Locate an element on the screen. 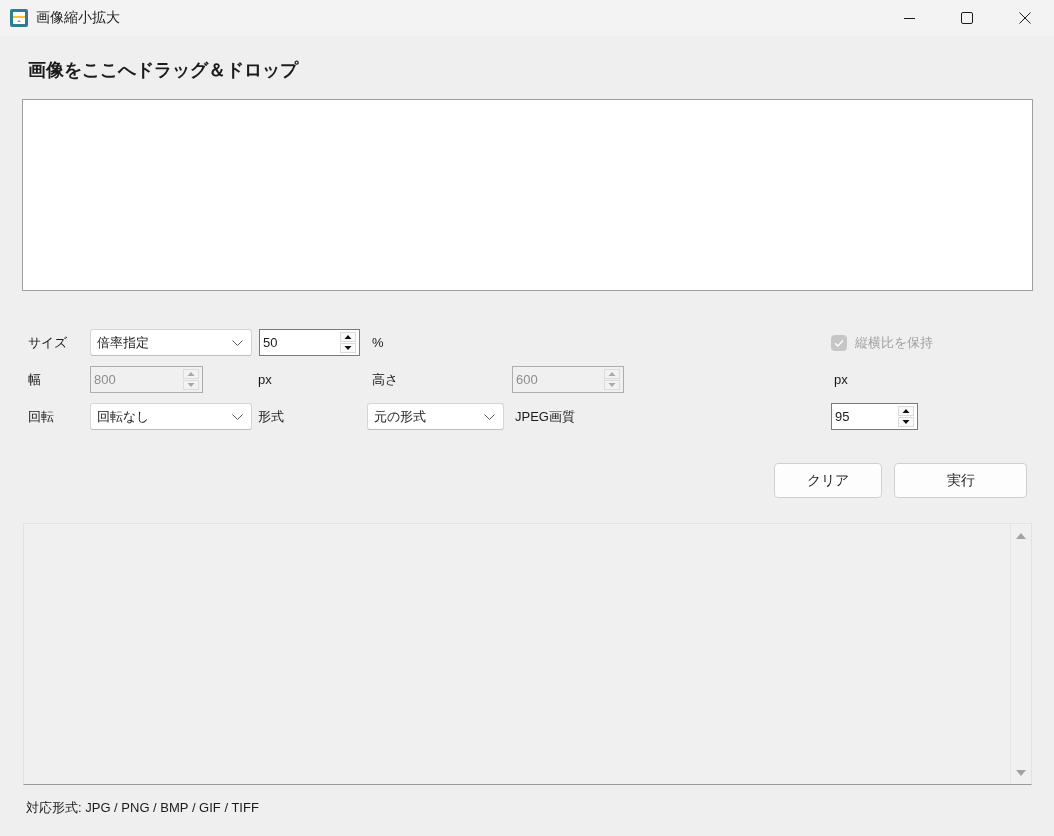 Image resolution: width=1054 pixels, height=836 pixels. run-button: 実行 is located at coordinates (960, 480).